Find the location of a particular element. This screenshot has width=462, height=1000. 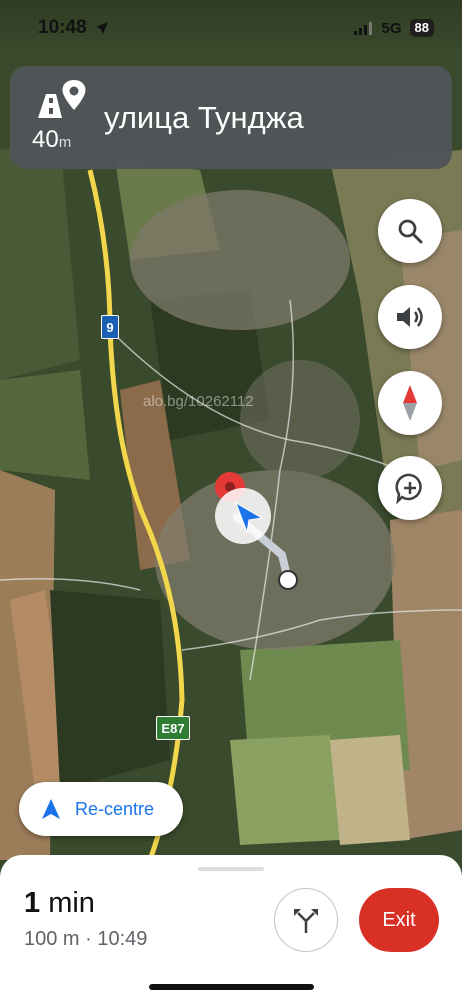

network-label: 5G is located at coordinates (391, 28).